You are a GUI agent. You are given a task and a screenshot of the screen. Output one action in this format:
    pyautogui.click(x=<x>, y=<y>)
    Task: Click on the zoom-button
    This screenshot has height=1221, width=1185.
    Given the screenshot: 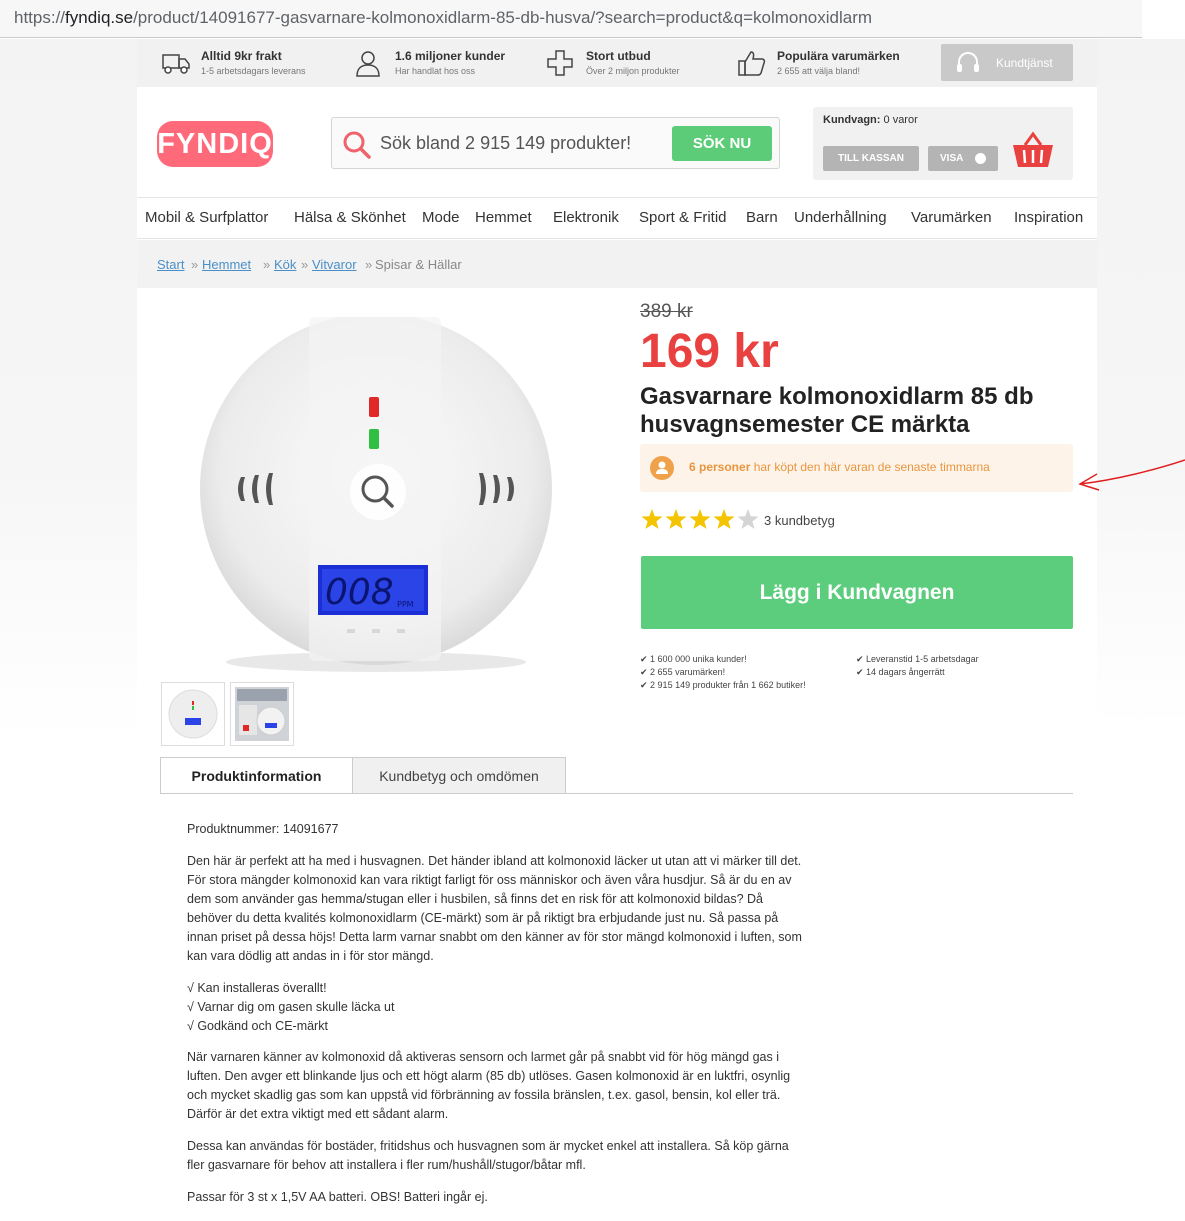 What is the action you would take?
    pyautogui.click(x=378, y=492)
    